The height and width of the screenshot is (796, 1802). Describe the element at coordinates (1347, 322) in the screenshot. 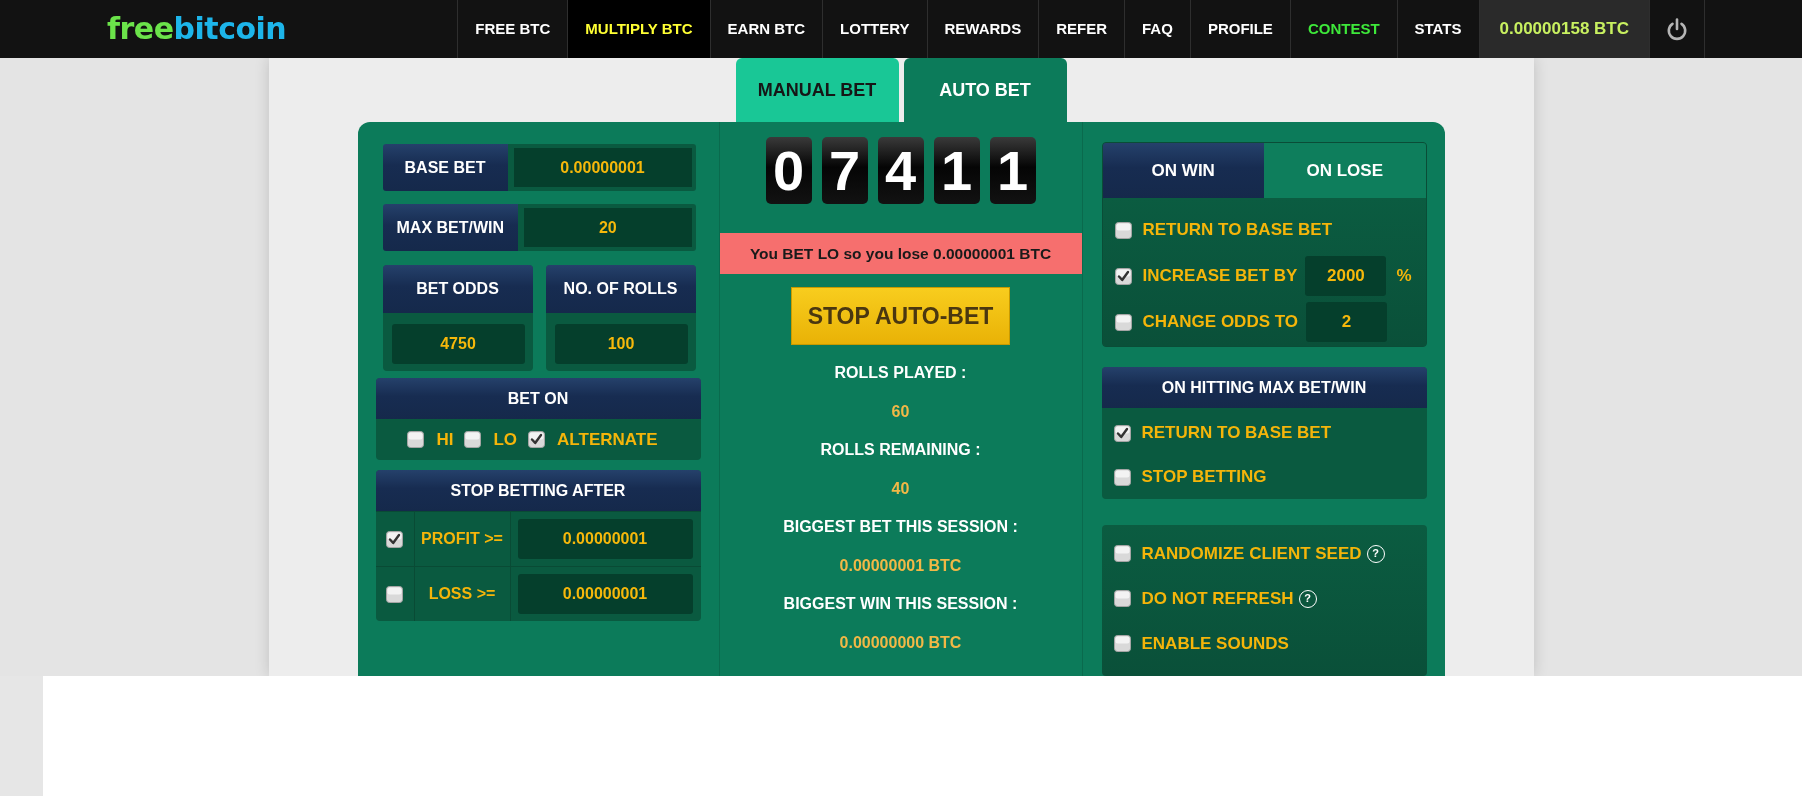

I see `value-field: 2` at that location.